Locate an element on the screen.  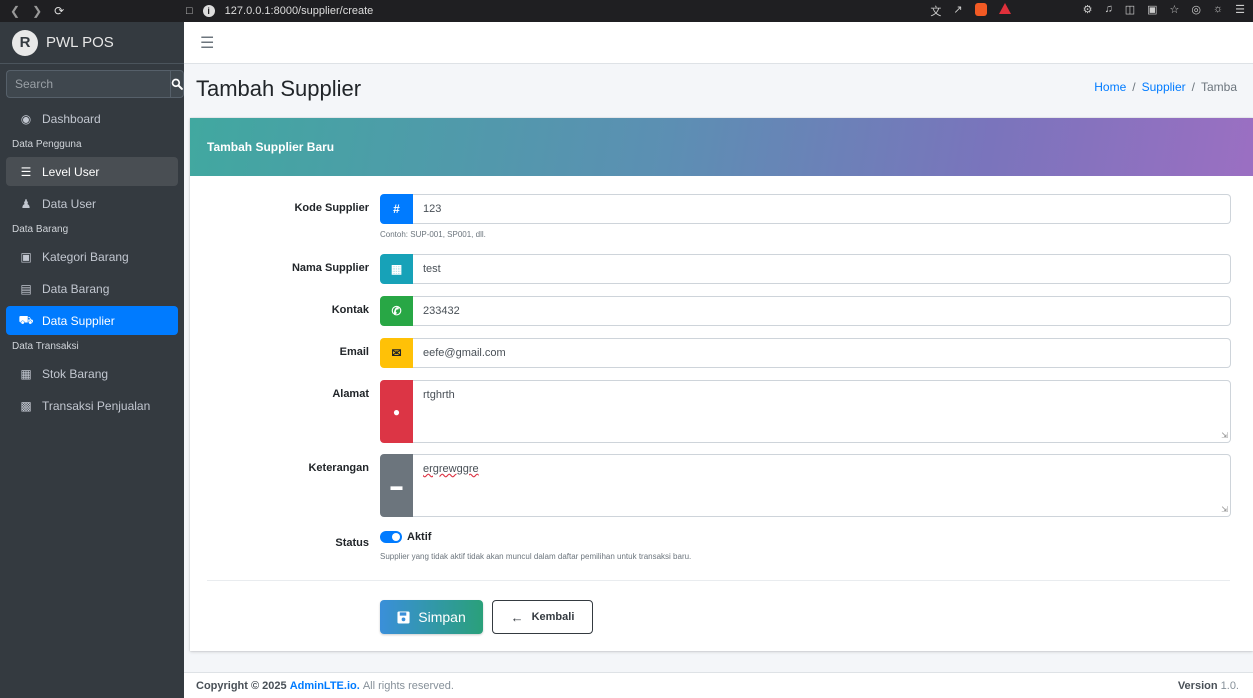
building-icon: ▦ is located at coordinates (396, 269).